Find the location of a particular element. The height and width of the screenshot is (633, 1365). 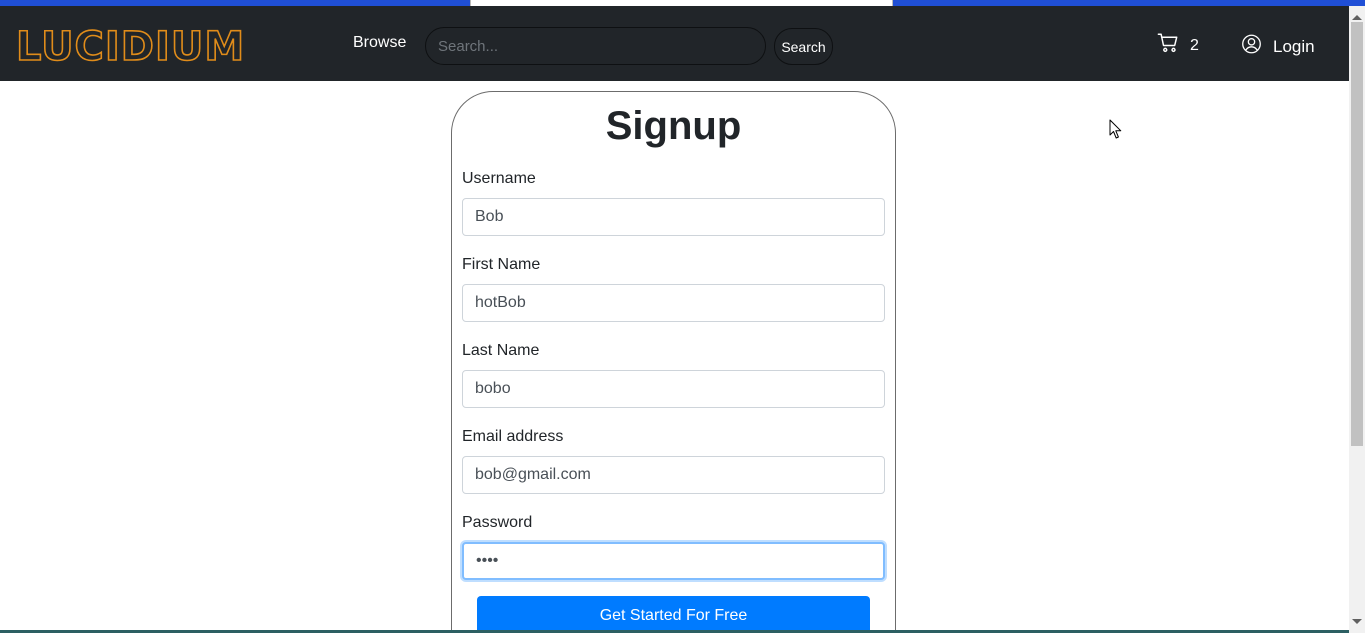

scroll-up-arrow-icon is located at coordinates (1357, 17).